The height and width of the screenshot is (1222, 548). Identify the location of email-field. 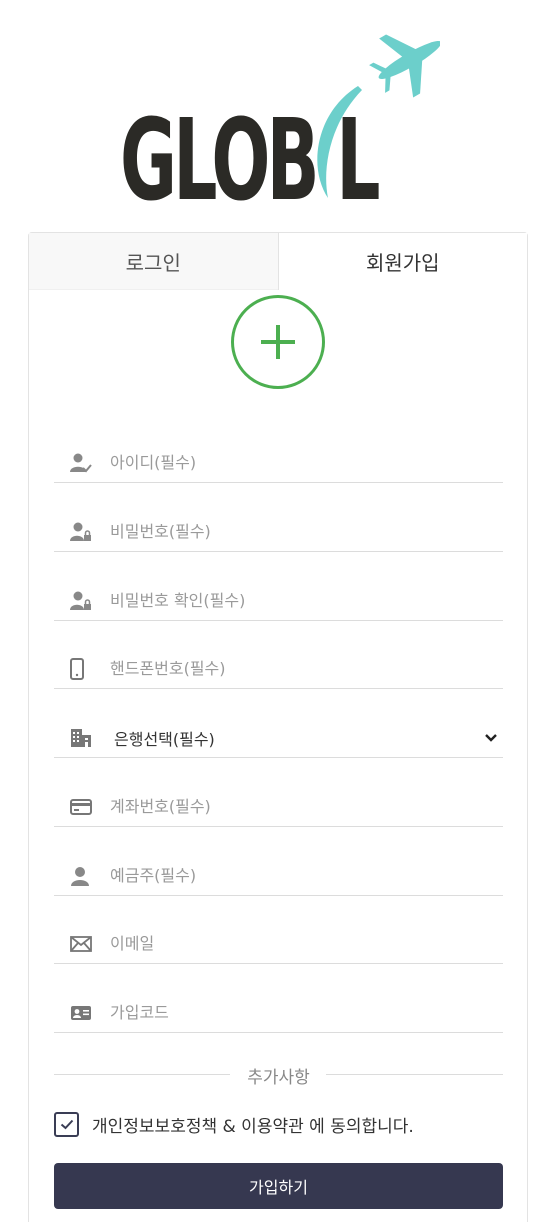
(278, 944).